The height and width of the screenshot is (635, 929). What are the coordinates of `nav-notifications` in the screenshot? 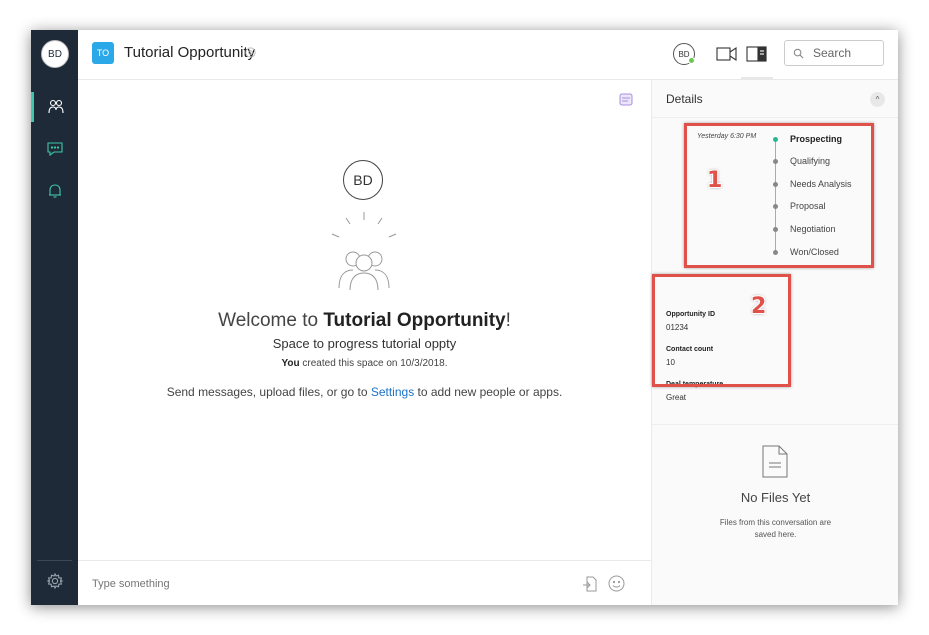 It's located at (54, 191).